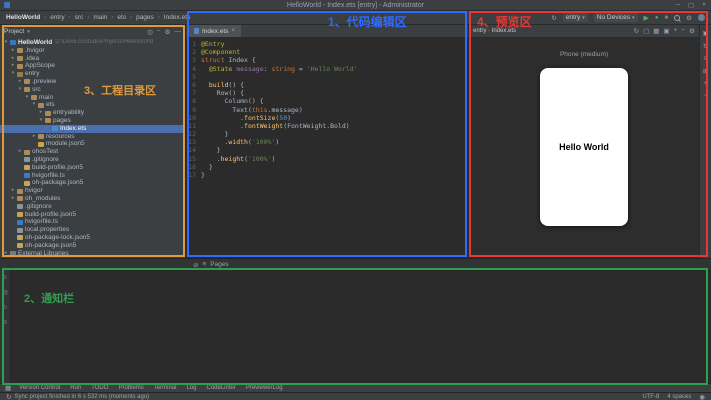  Describe the element at coordinates (5, 292) in the screenshot. I see `pin-icon: ▤` at that location.